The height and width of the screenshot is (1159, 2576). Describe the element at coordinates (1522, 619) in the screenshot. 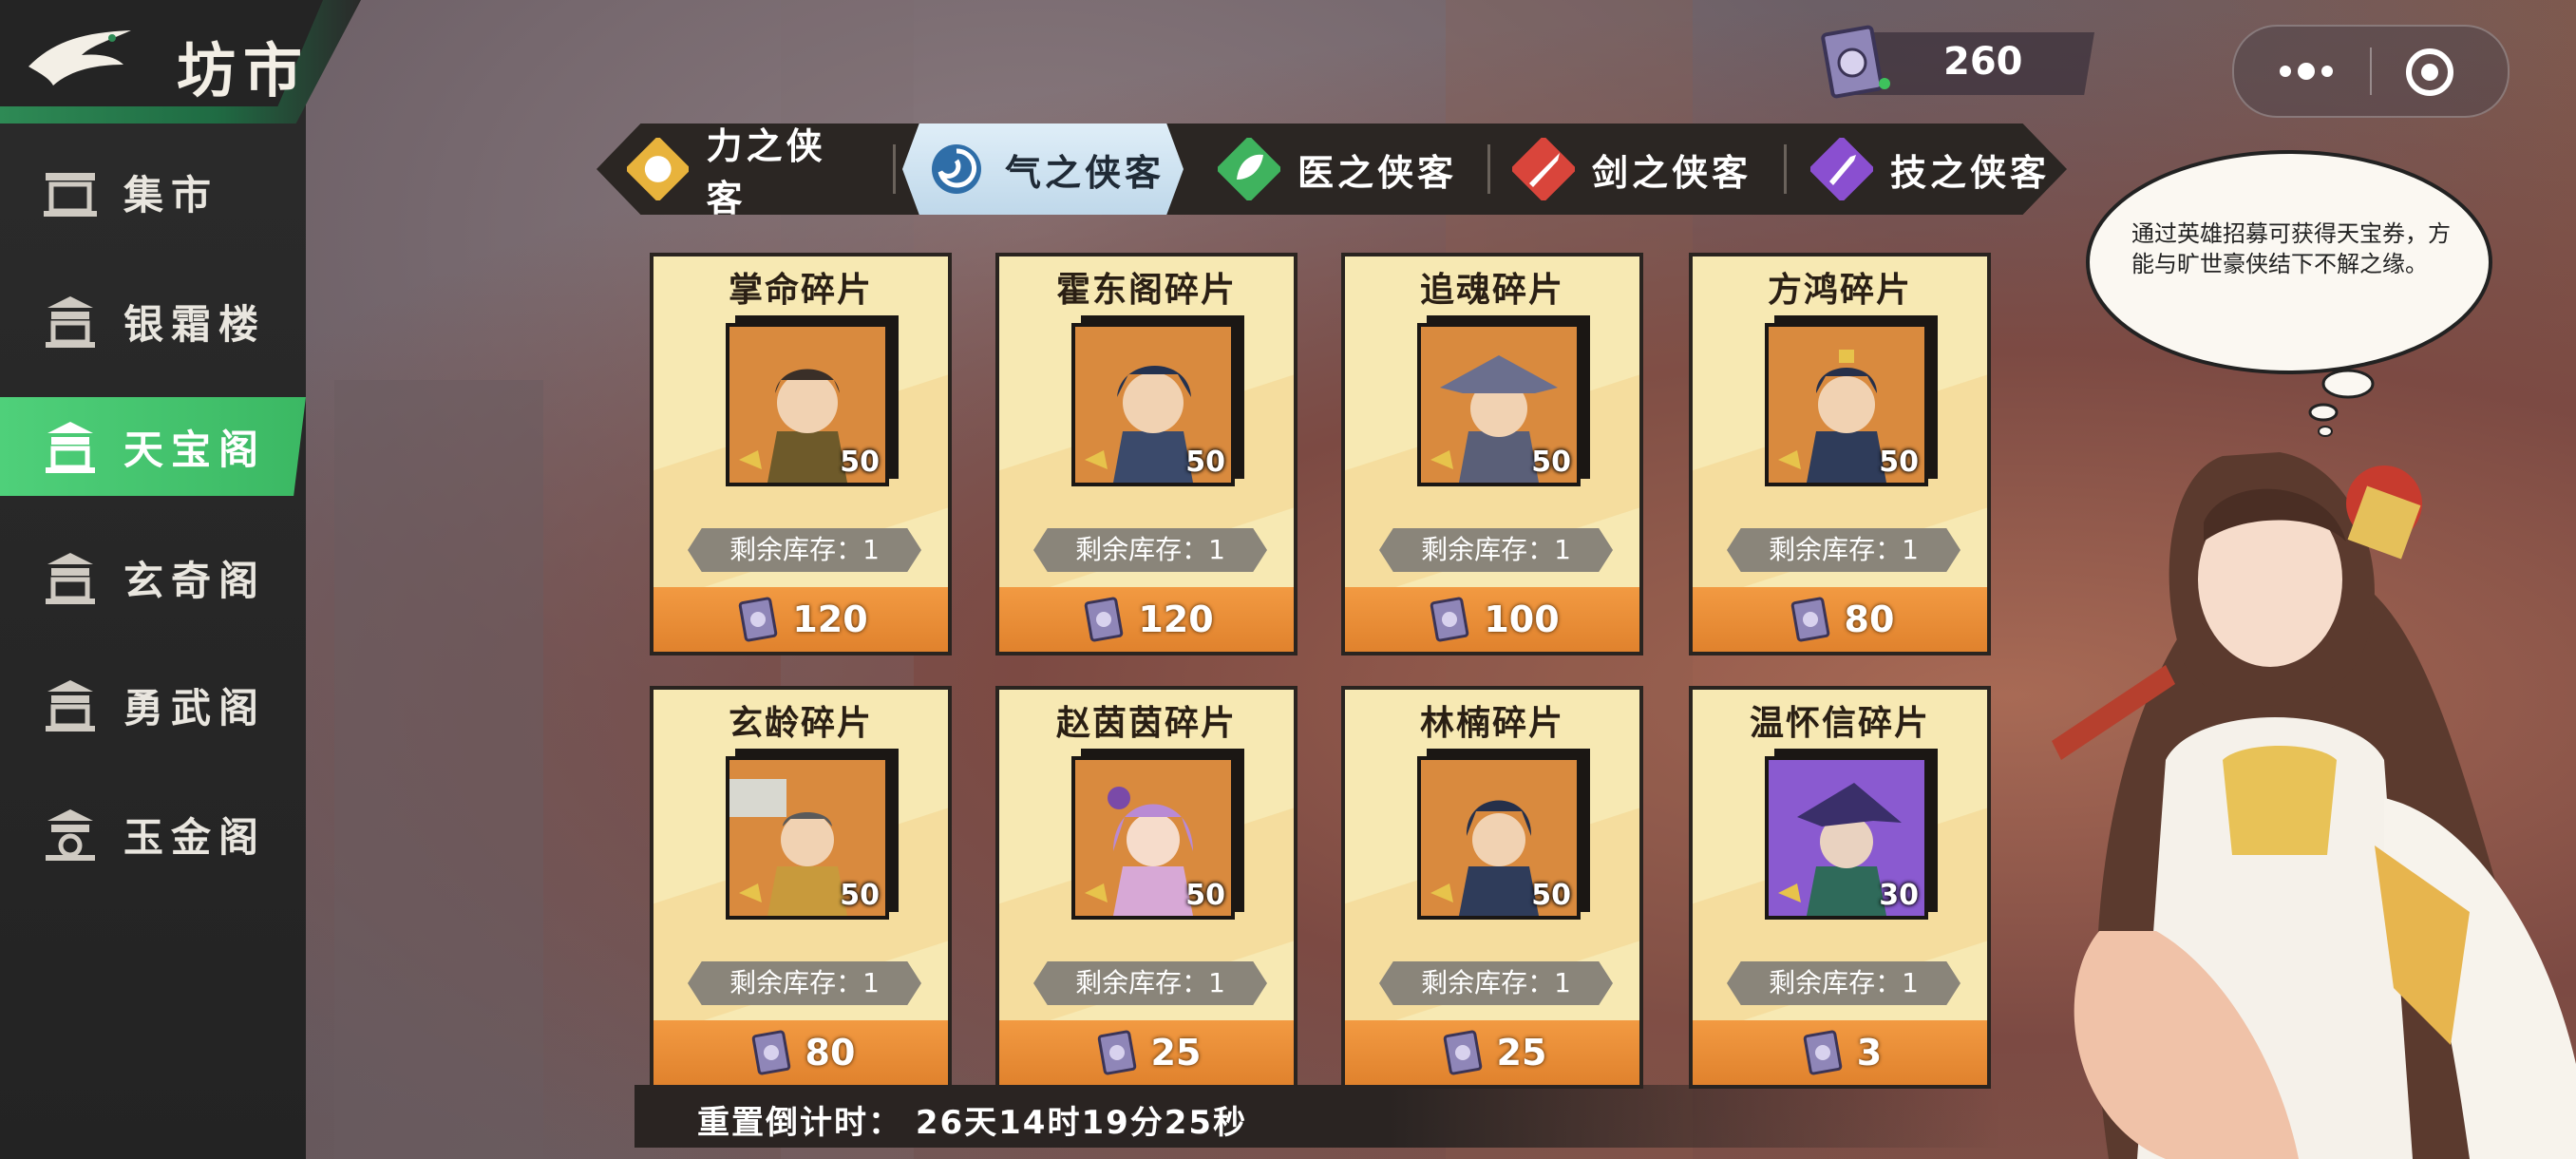

I see `item-price: 100` at that location.